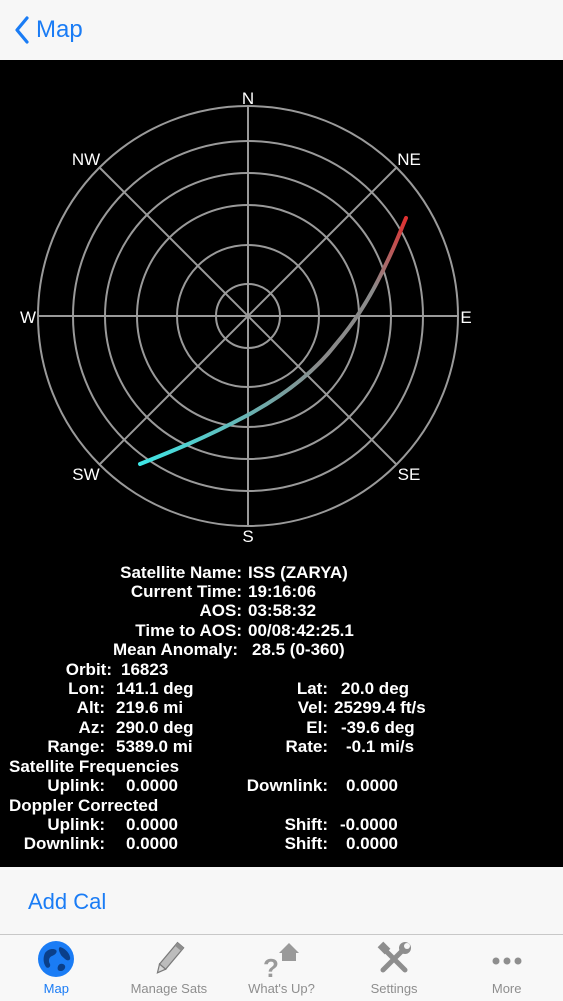  Describe the element at coordinates (152, 843) in the screenshot. I see `doppler-downlink-value: 0.0000` at that location.